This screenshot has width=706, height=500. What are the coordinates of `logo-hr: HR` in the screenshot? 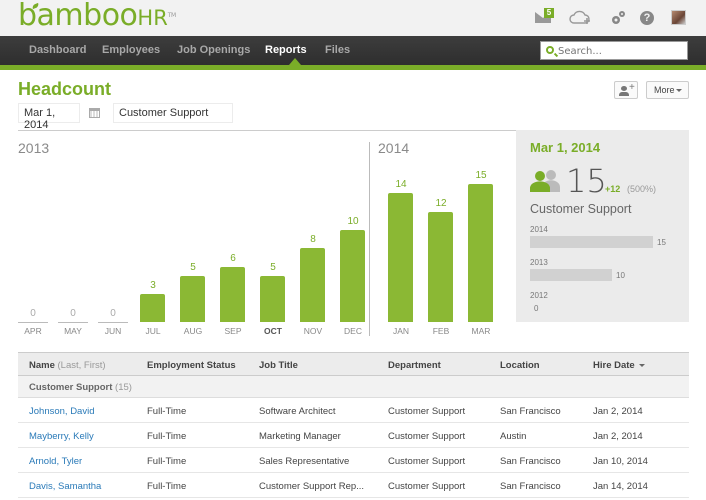 It's located at (152, 18).